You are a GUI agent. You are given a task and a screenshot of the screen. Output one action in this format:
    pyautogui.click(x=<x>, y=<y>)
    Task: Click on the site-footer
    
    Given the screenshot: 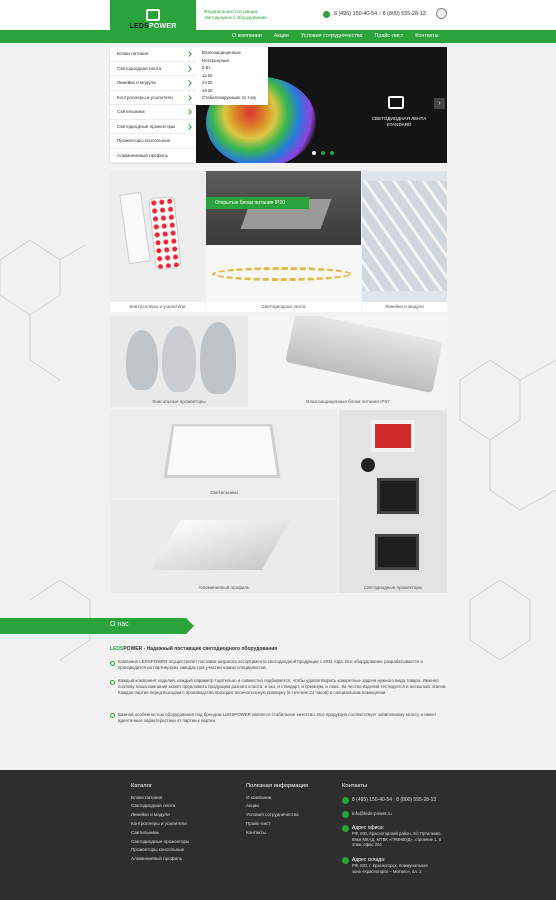 What is the action you would take?
    pyautogui.click(x=278, y=835)
    